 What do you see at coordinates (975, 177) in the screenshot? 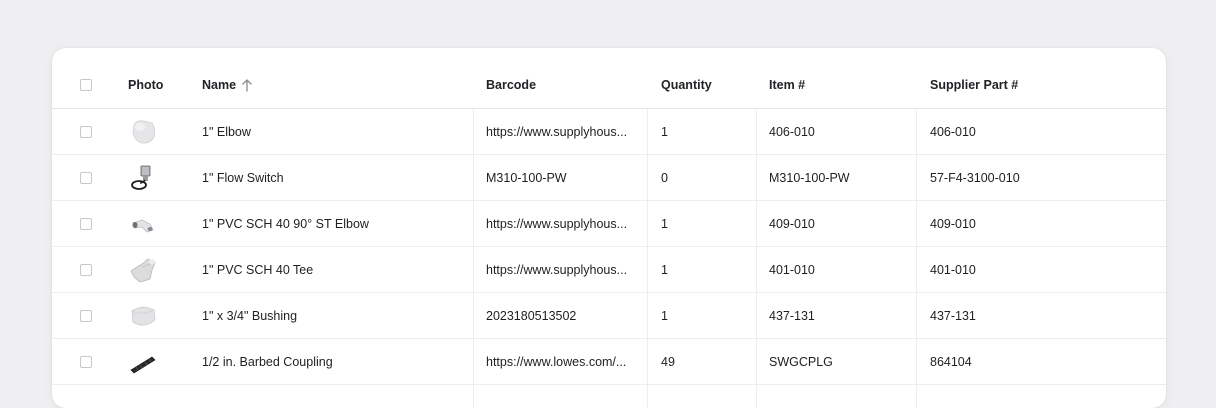
I see `supplier-part-number: 57-F4-3100-010` at bounding box center [975, 177].